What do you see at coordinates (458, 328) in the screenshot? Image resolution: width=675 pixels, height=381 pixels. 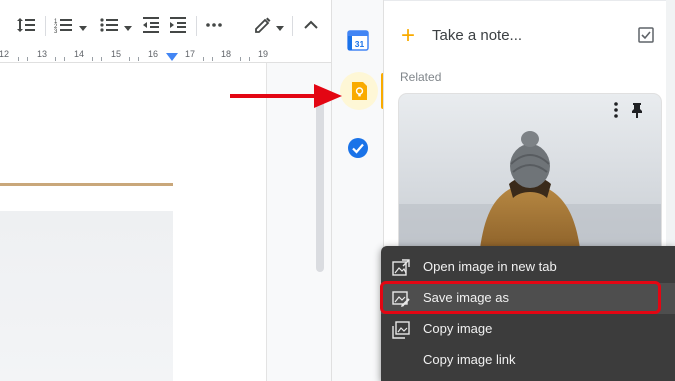 I see `menu-item-label: Copy image` at bounding box center [458, 328].